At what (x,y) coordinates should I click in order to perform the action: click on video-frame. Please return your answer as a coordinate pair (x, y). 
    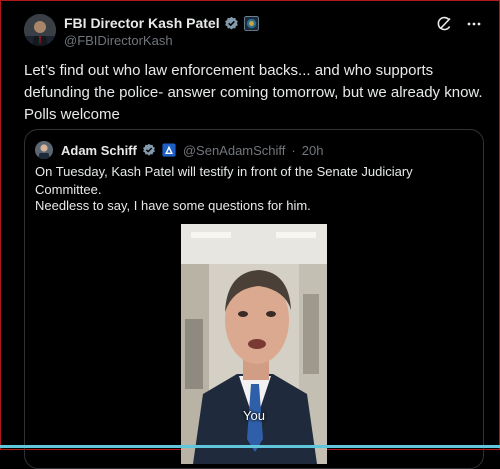
    Looking at the image, I should click on (254, 344).